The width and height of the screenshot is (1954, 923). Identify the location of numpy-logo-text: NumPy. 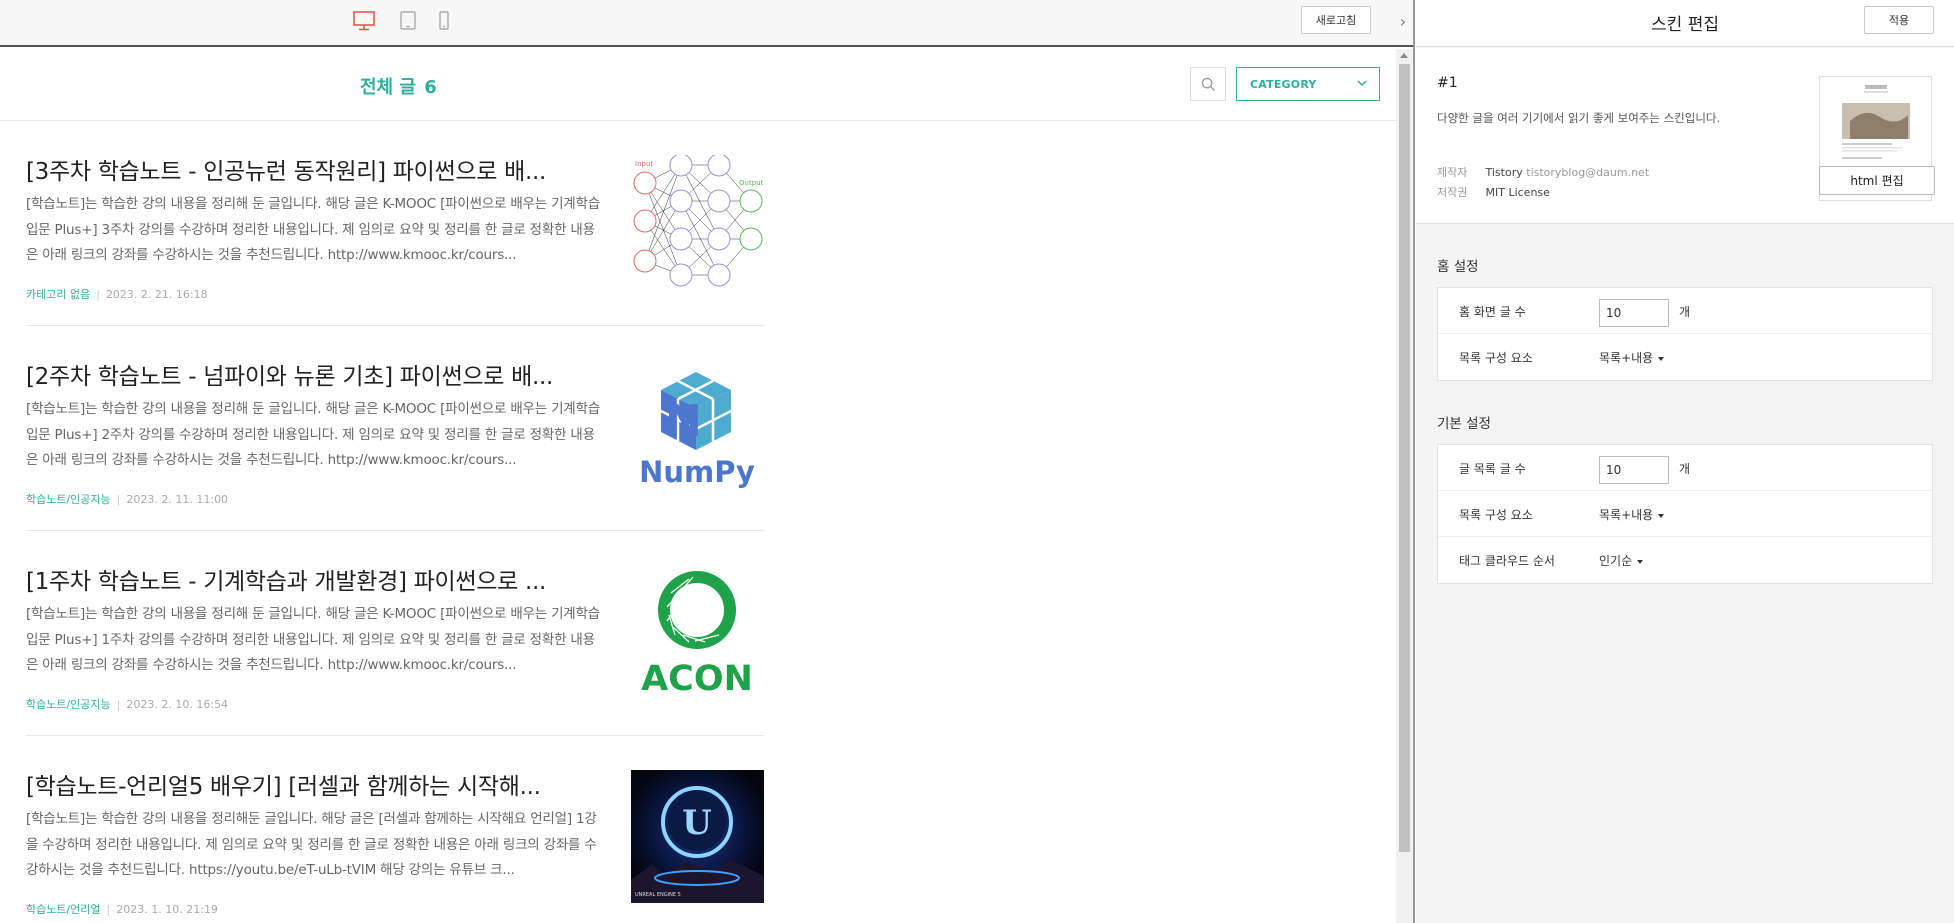
(697, 472).